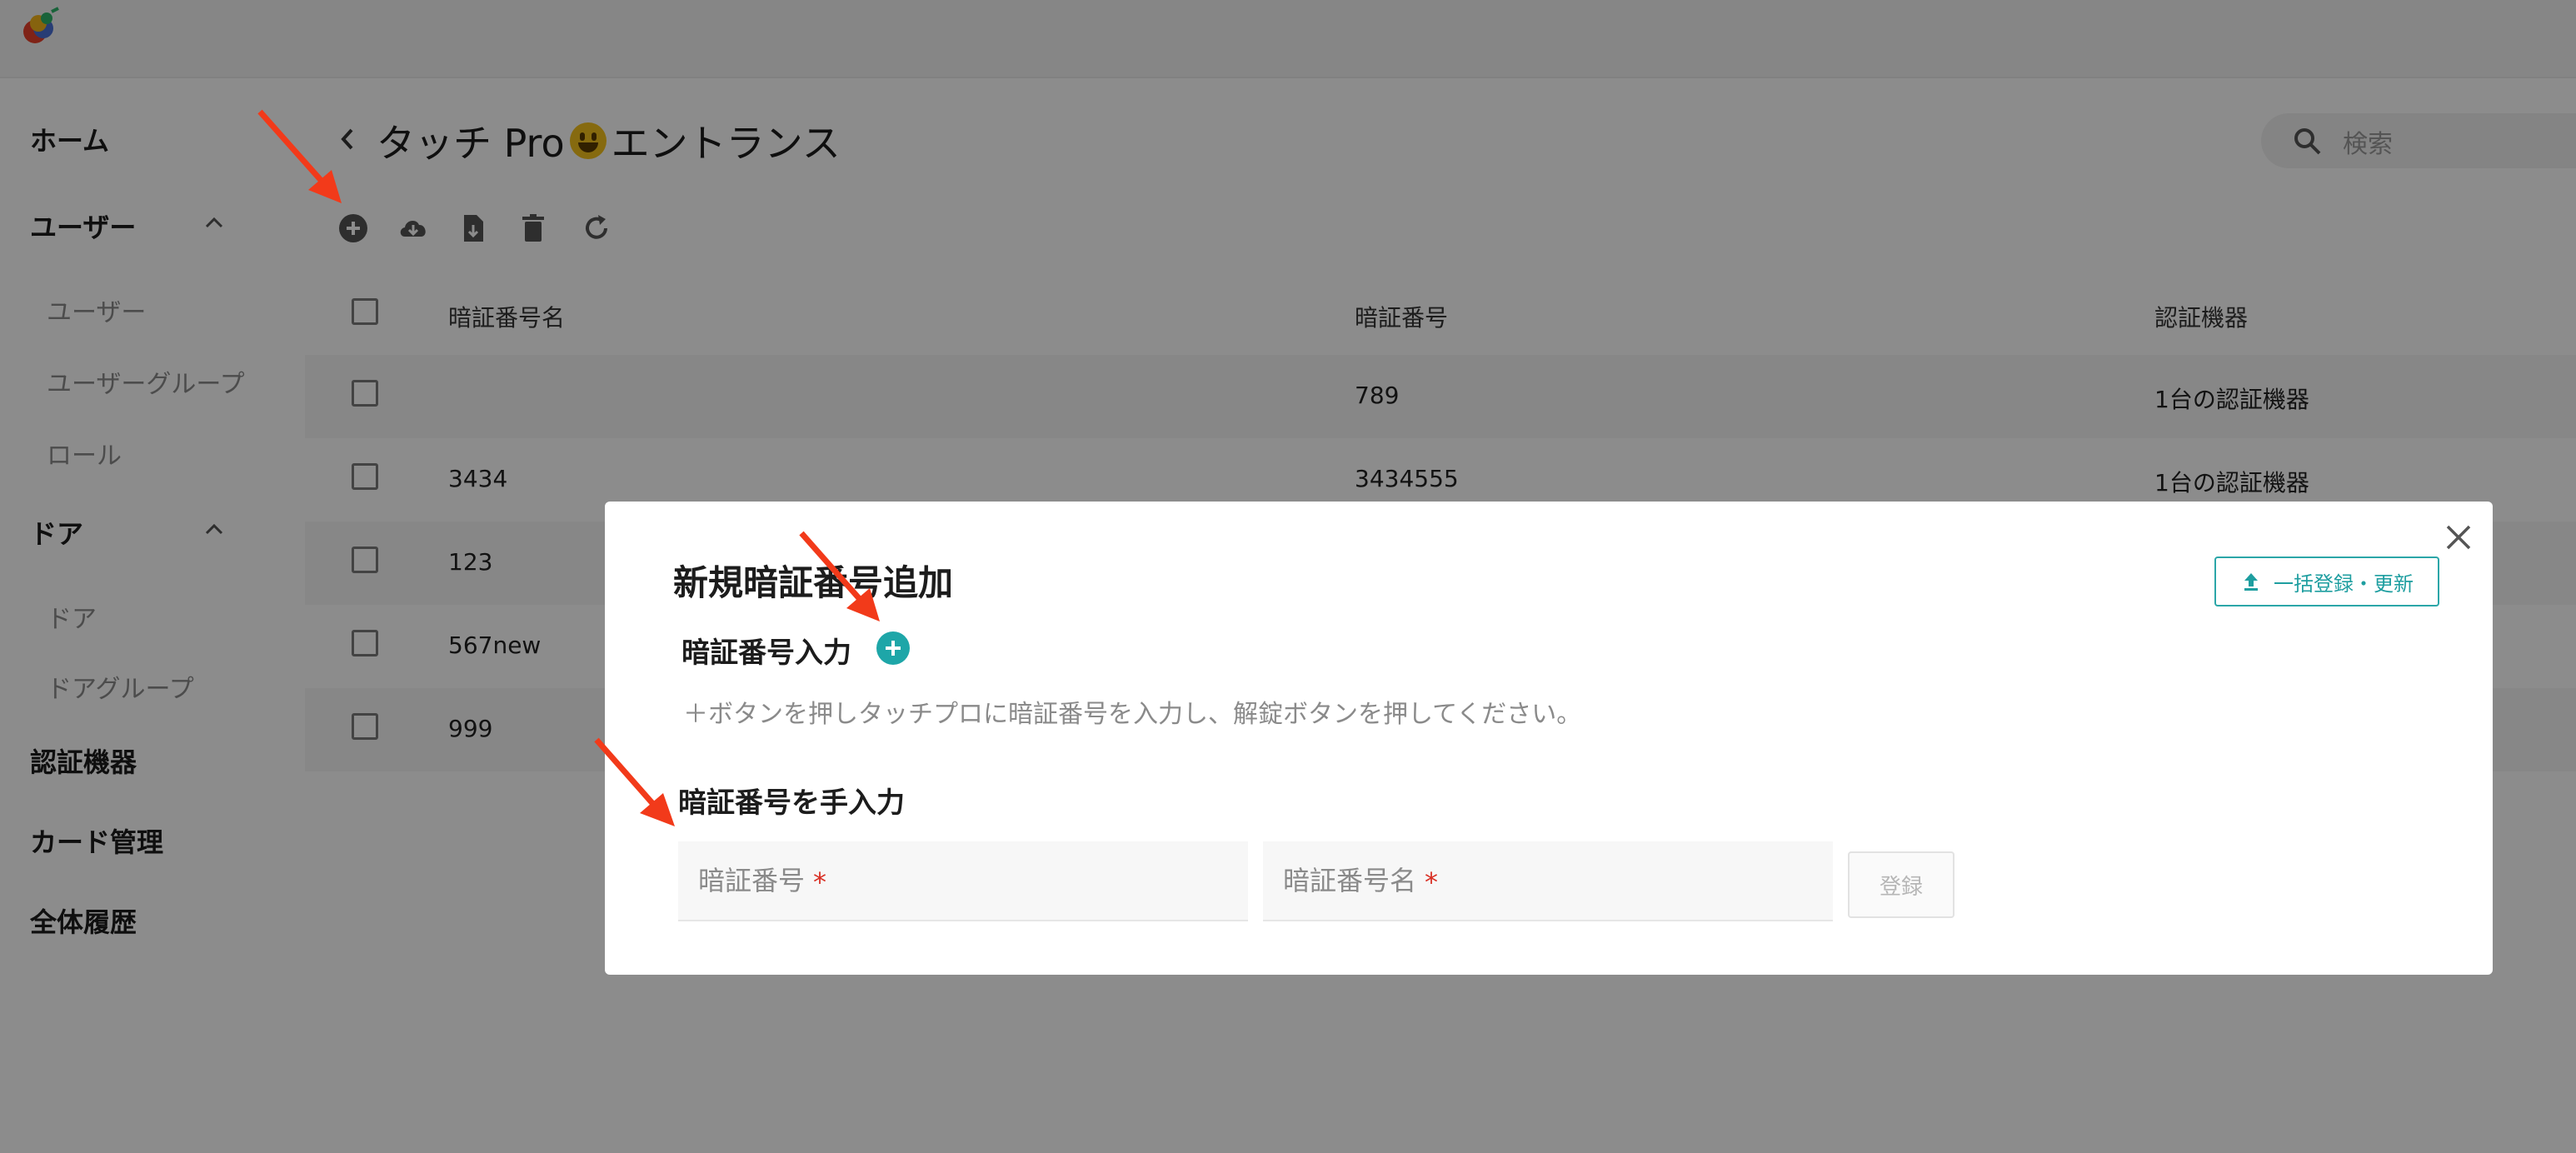 Image resolution: width=2576 pixels, height=1153 pixels. I want to click on pin-input-section-label: 暗証番号入力, so click(766, 653).